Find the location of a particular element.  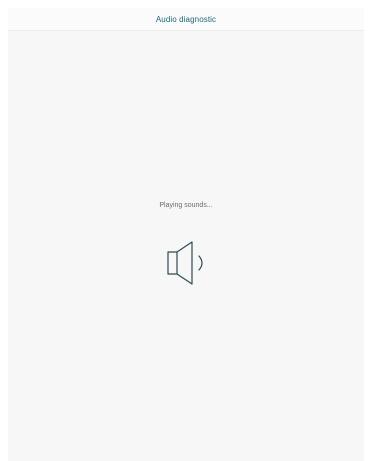

speaker-icon is located at coordinates (185, 263).